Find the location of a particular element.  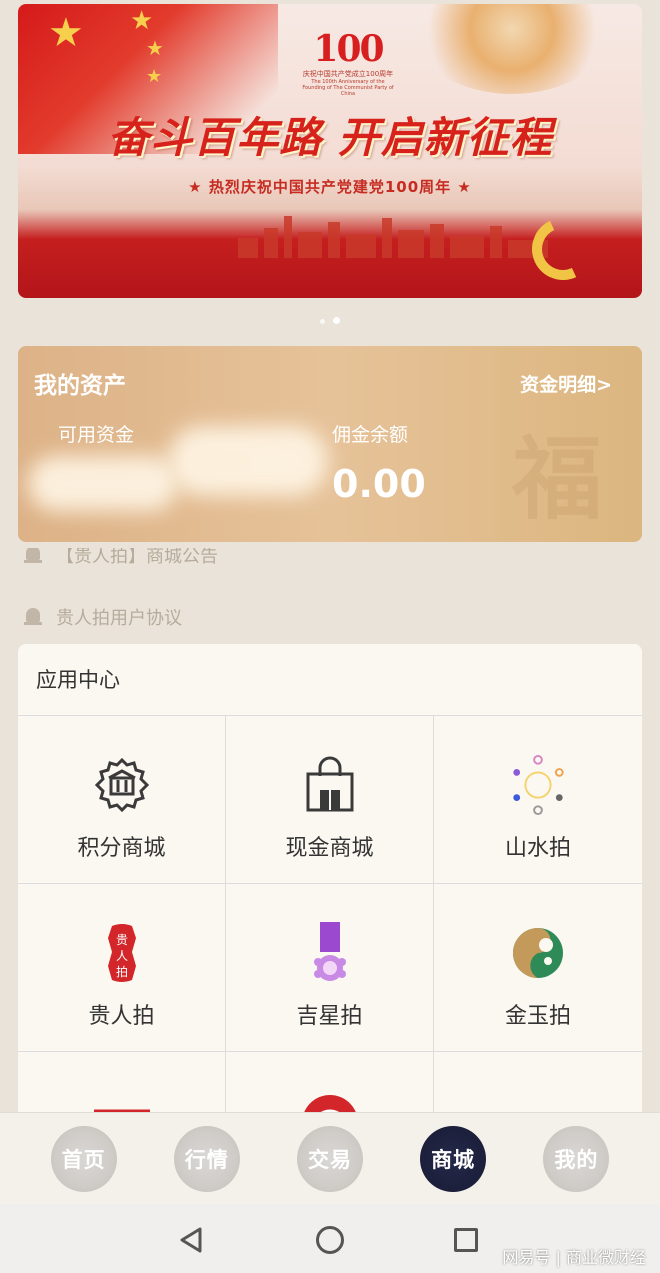

tab-home: 首页 is located at coordinates (83, 1158).